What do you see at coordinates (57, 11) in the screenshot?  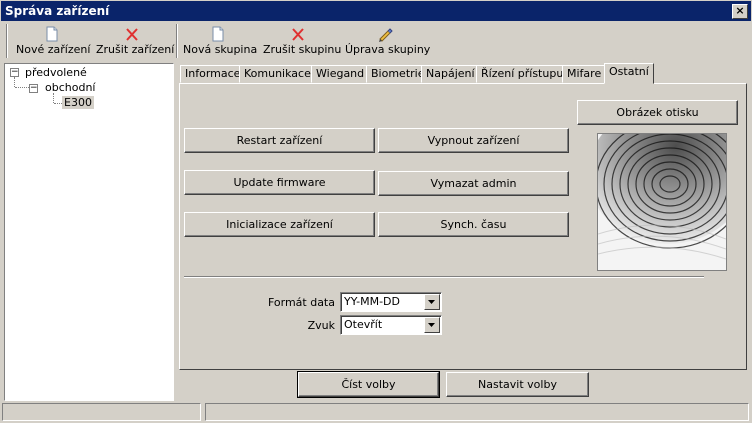 I see `window-title: Správa zařízení` at bounding box center [57, 11].